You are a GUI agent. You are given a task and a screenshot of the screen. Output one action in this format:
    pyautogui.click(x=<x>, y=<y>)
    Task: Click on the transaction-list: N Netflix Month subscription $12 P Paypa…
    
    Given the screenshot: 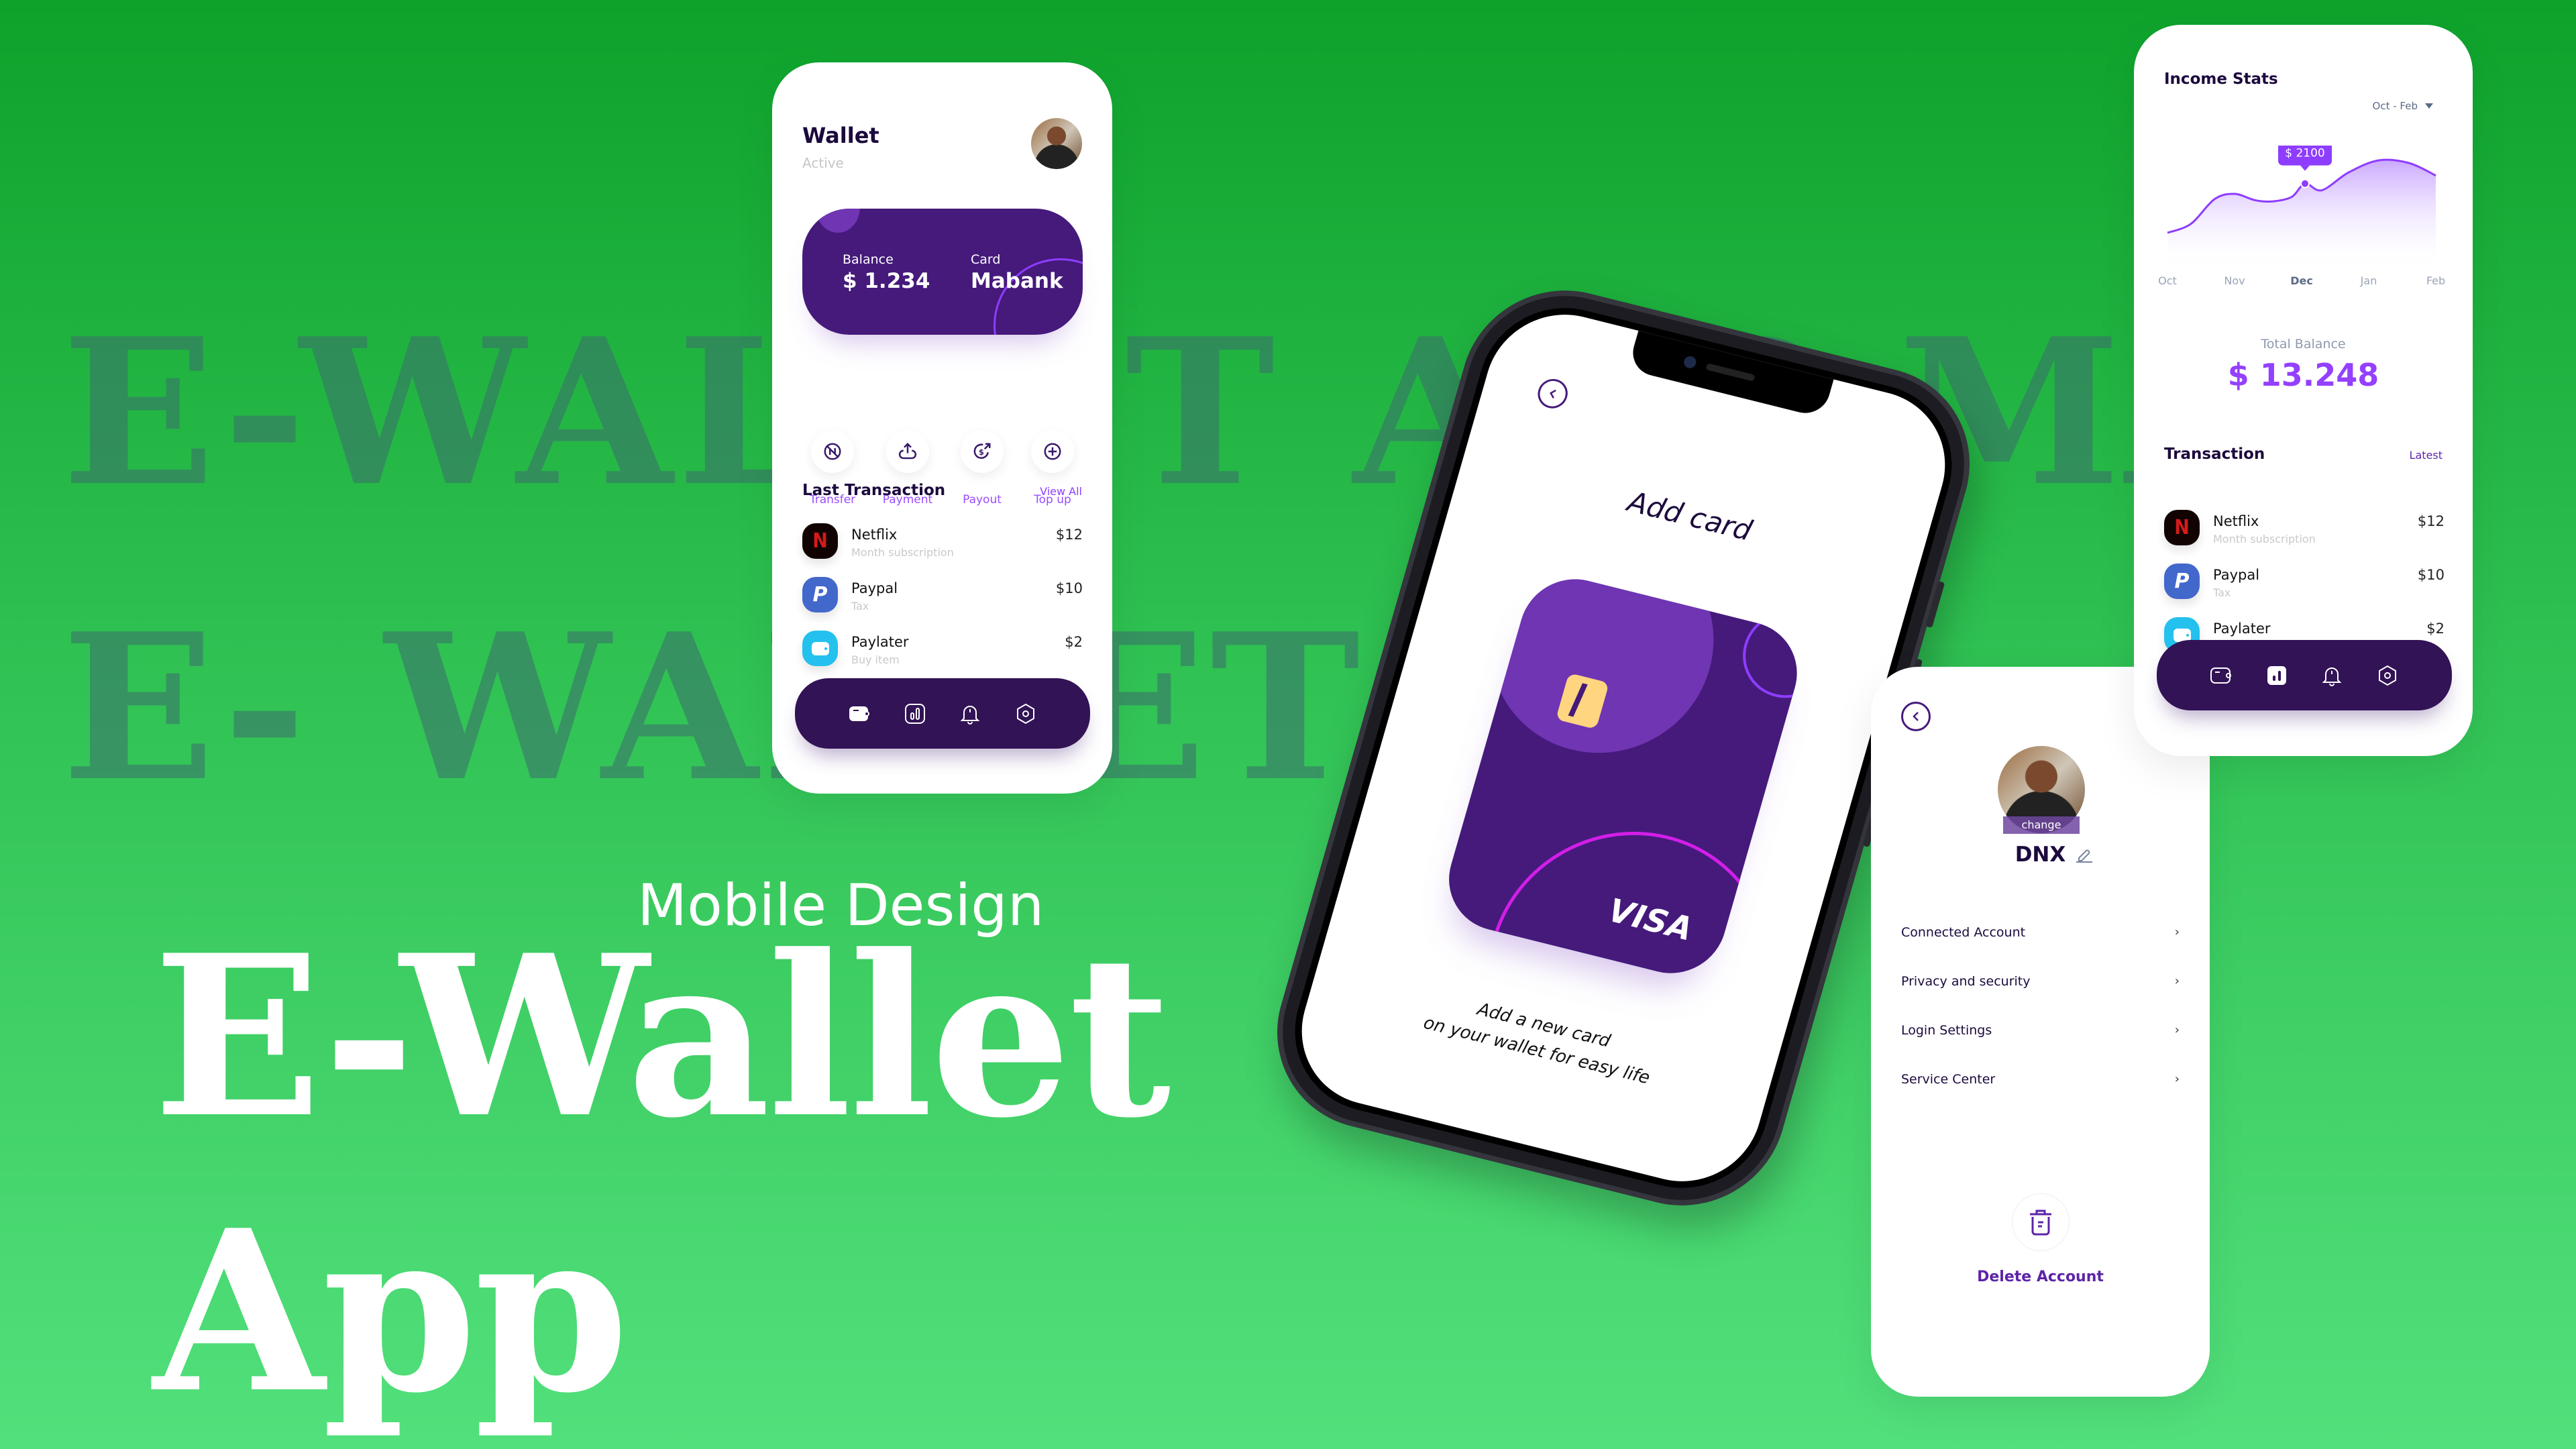 What is the action you would take?
    pyautogui.click(x=942, y=603)
    